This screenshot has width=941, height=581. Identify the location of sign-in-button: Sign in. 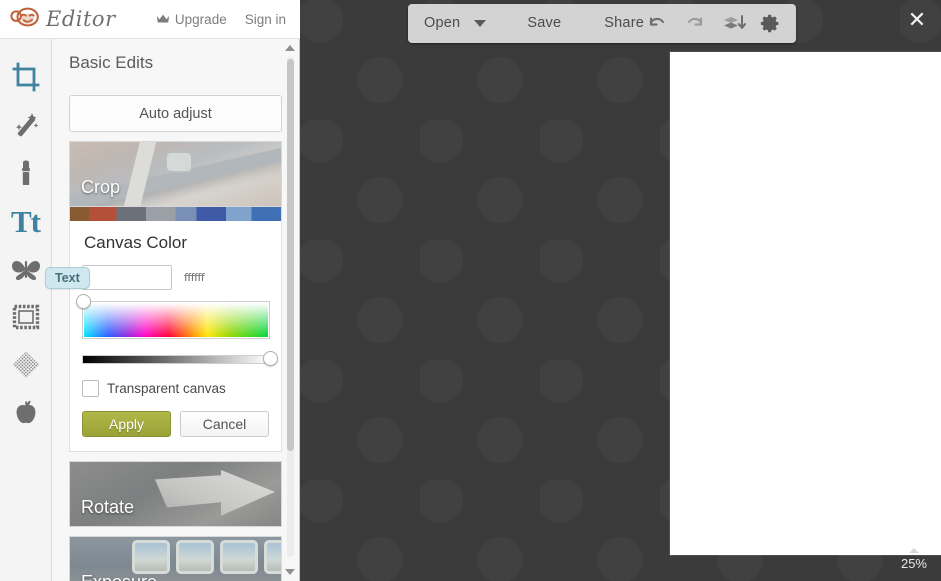
(265, 19).